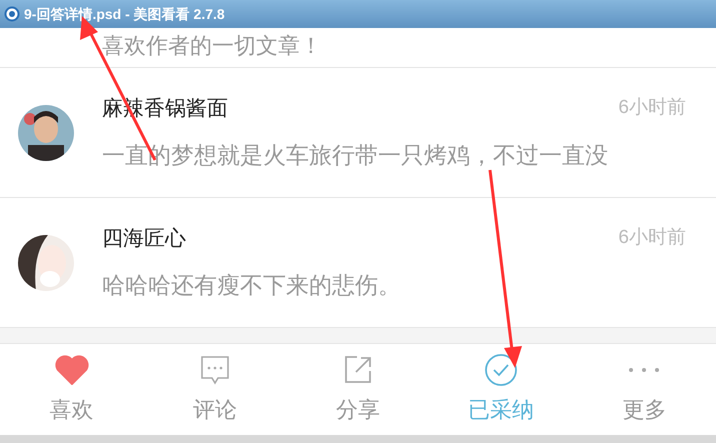  What do you see at coordinates (124, 14) in the screenshot?
I see `window-title: 9-回答详情.psd - 美图看看 2.7.8` at bounding box center [124, 14].